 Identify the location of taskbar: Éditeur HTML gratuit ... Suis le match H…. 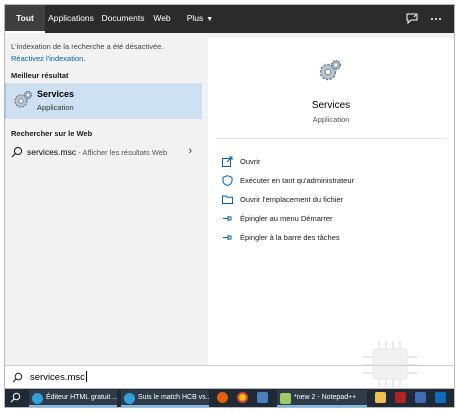
(229, 398).